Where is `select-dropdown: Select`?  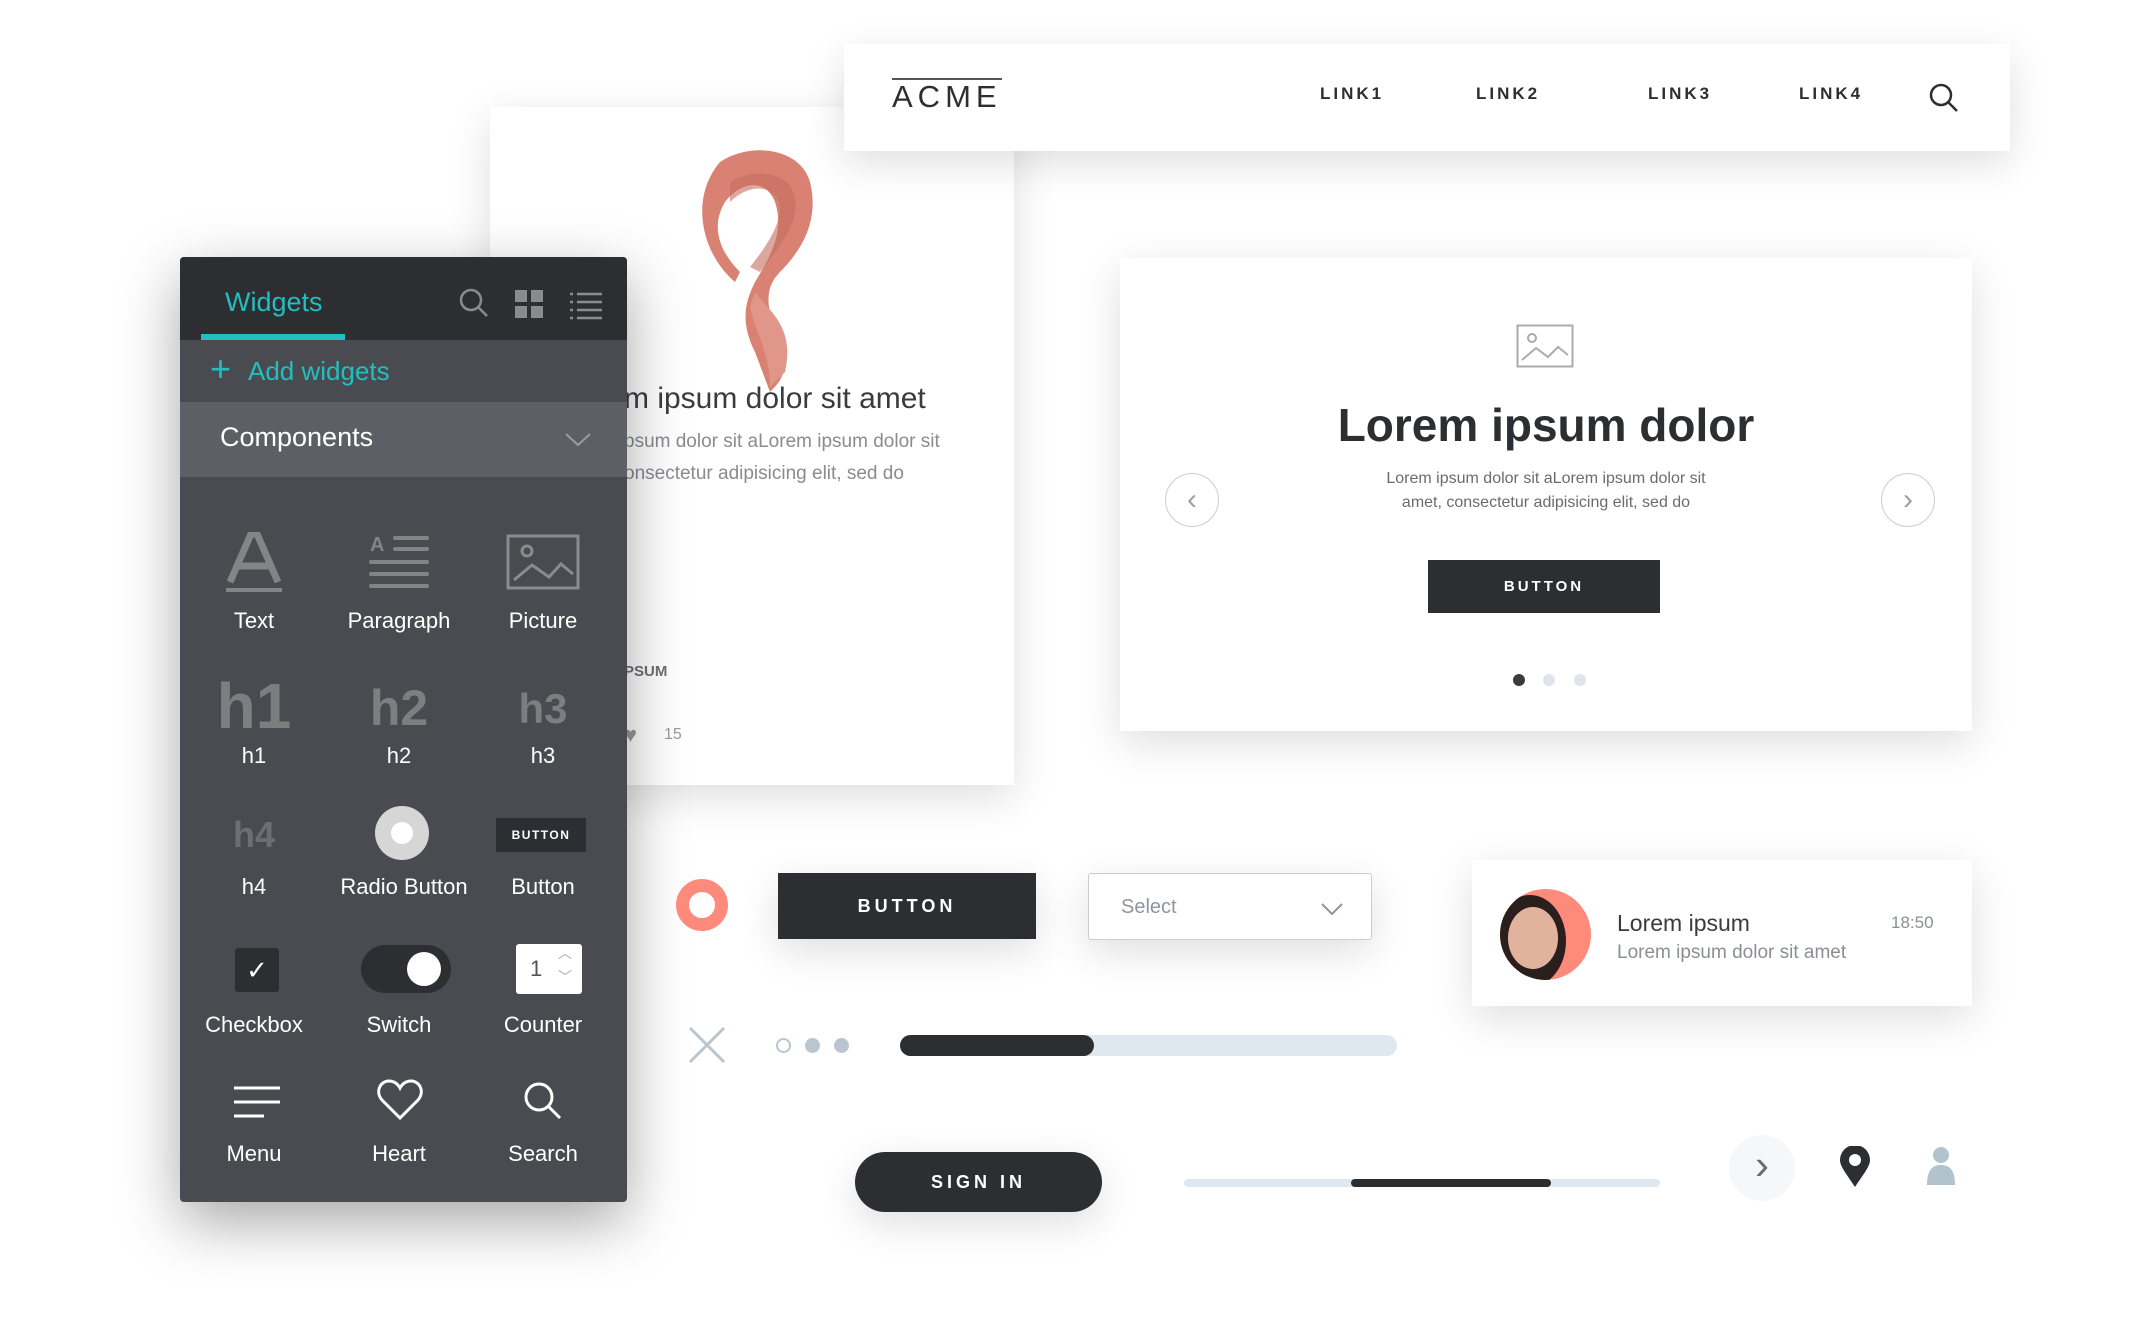
select-dropdown: Select is located at coordinates (1230, 906).